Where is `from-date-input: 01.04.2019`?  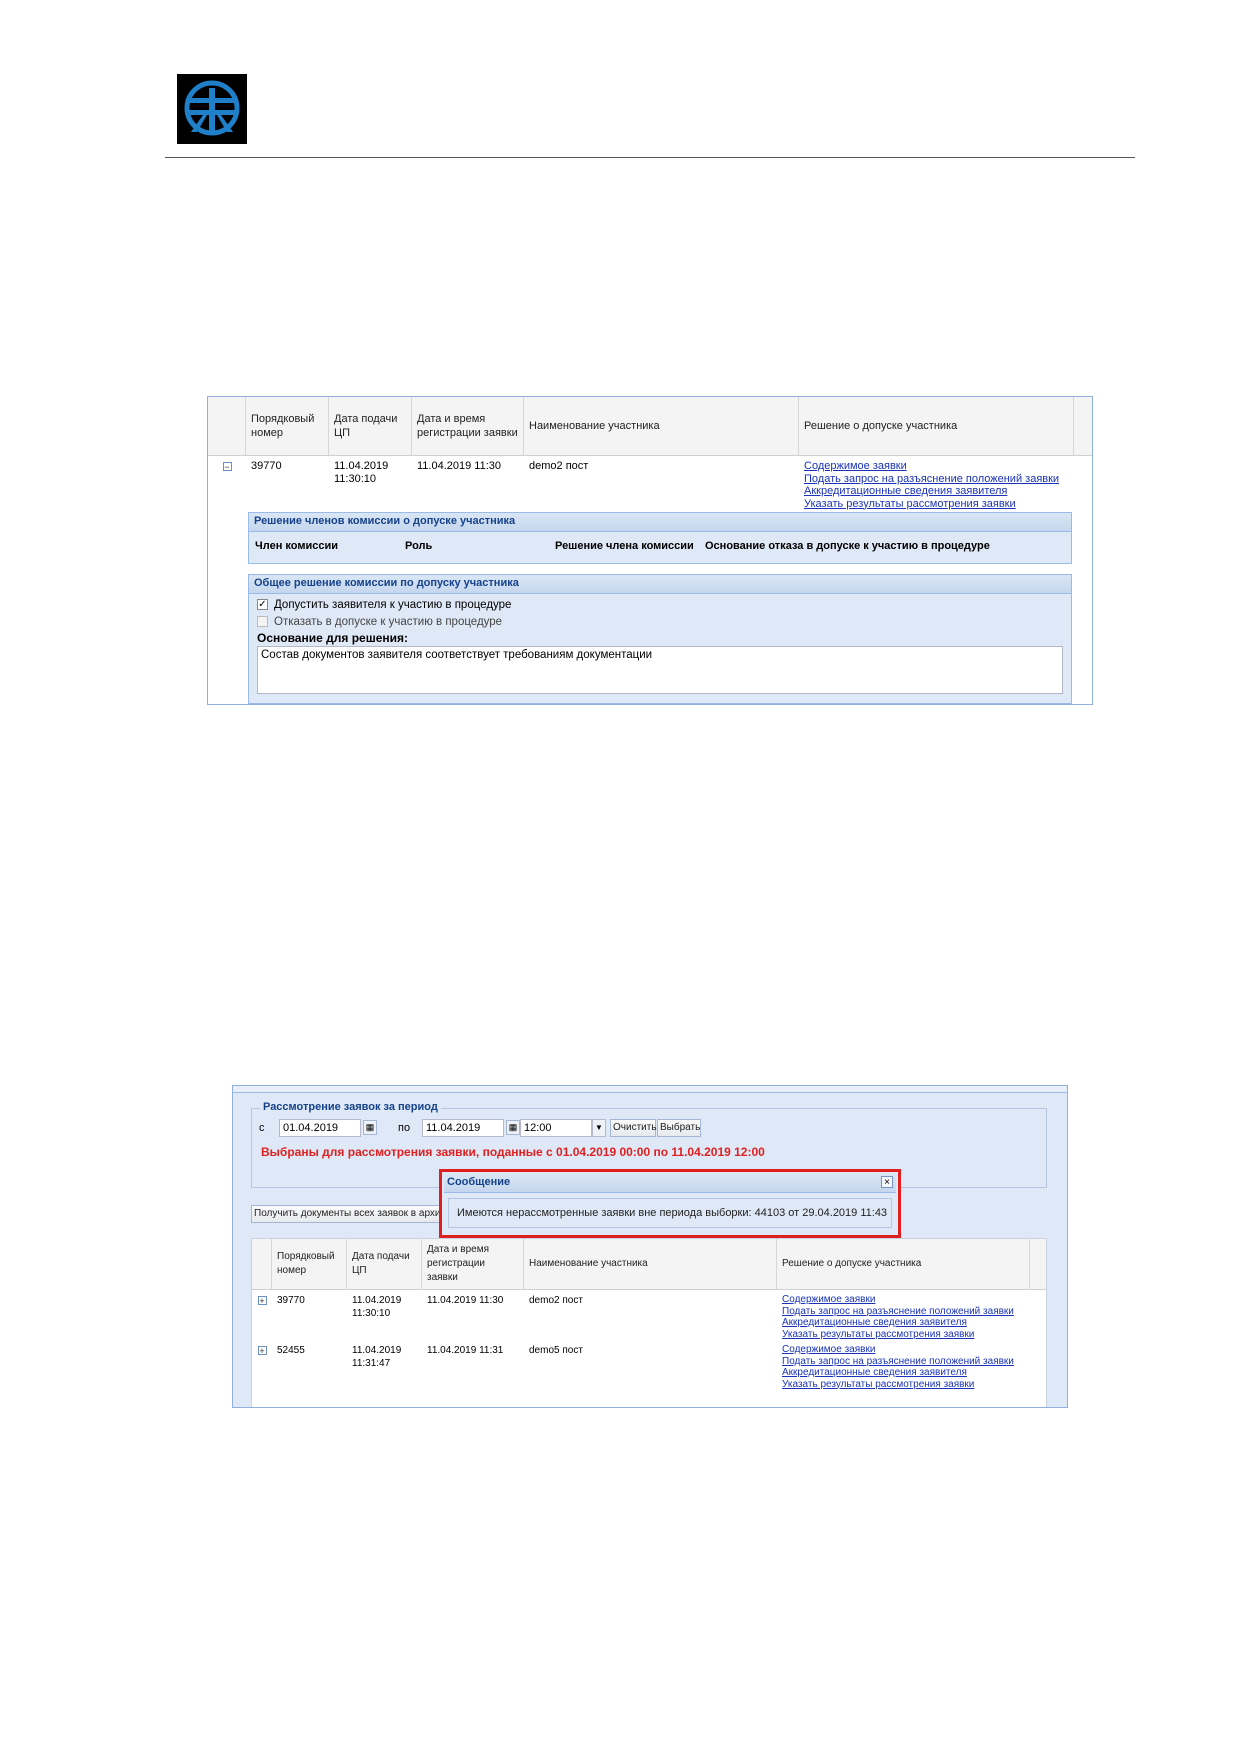 from-date-input: 01.04.2019 is located at coordinates (320, 1128).